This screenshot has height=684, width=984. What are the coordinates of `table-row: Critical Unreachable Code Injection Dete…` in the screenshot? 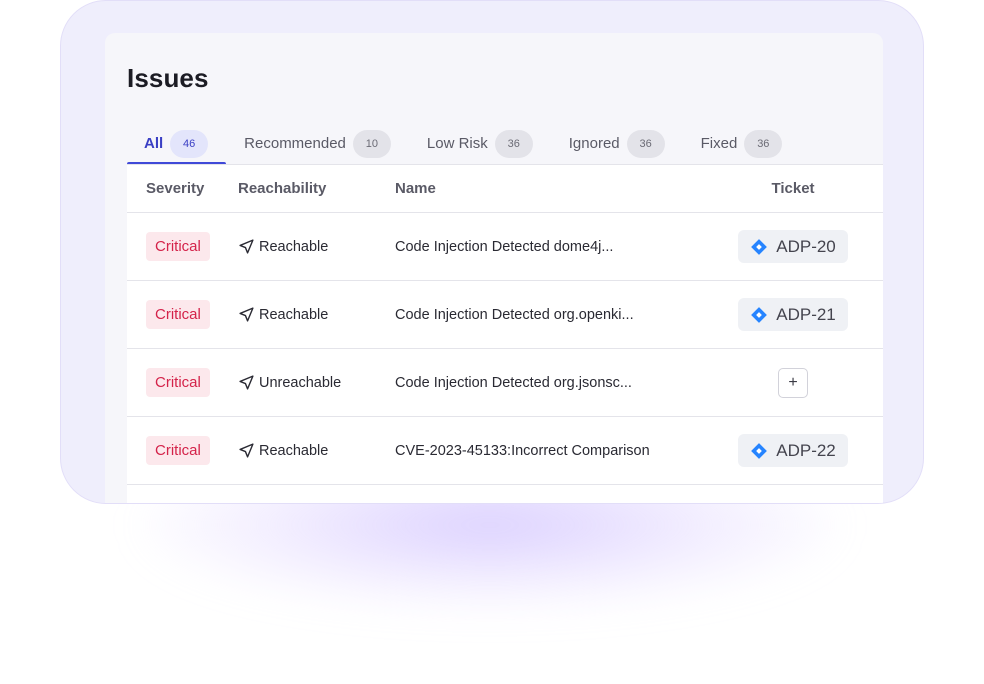 It's located at (505, 383).